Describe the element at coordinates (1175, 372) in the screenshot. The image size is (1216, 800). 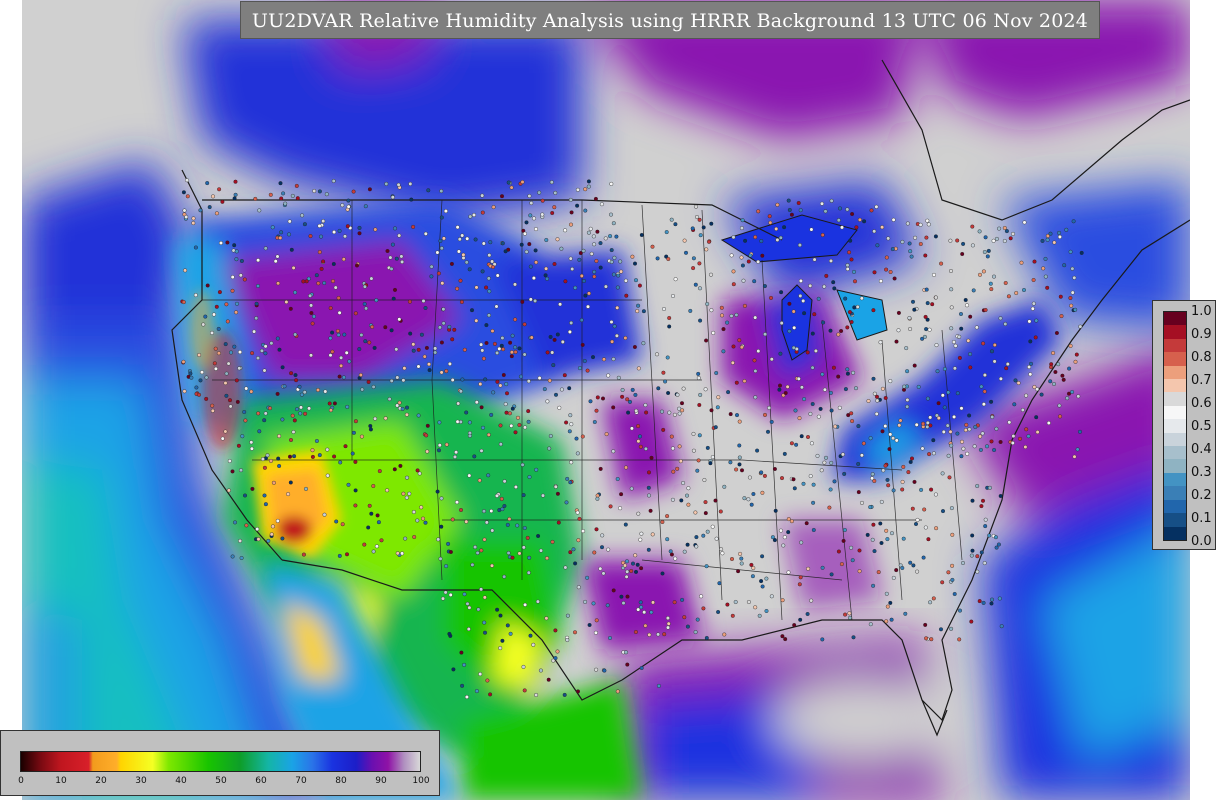
I see `obs-colorbar-segment` at that location.